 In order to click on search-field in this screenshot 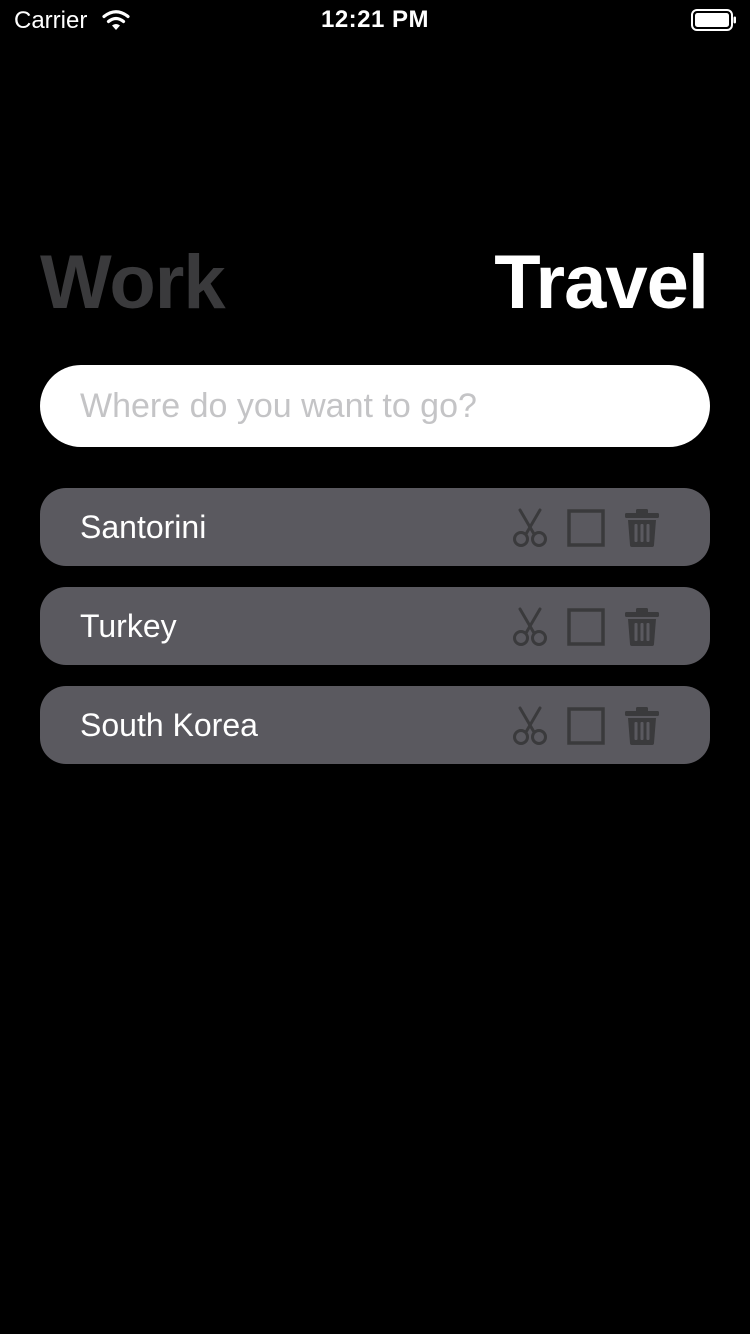, I will do `click(375, 406)`.